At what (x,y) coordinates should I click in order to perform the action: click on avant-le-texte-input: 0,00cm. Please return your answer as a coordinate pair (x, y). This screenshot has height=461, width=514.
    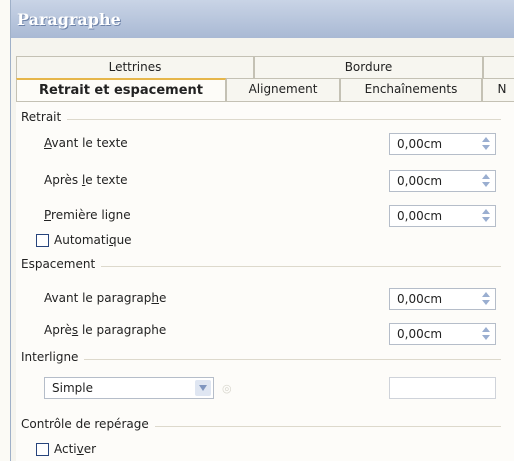
    Looking at the image, I should click on (442, 144).